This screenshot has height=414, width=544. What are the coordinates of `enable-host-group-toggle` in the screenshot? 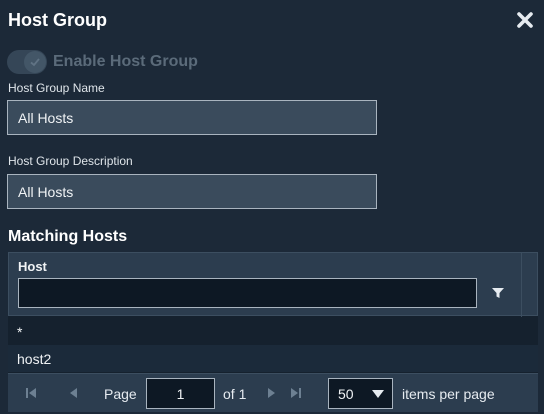 It's located at (27, 62).